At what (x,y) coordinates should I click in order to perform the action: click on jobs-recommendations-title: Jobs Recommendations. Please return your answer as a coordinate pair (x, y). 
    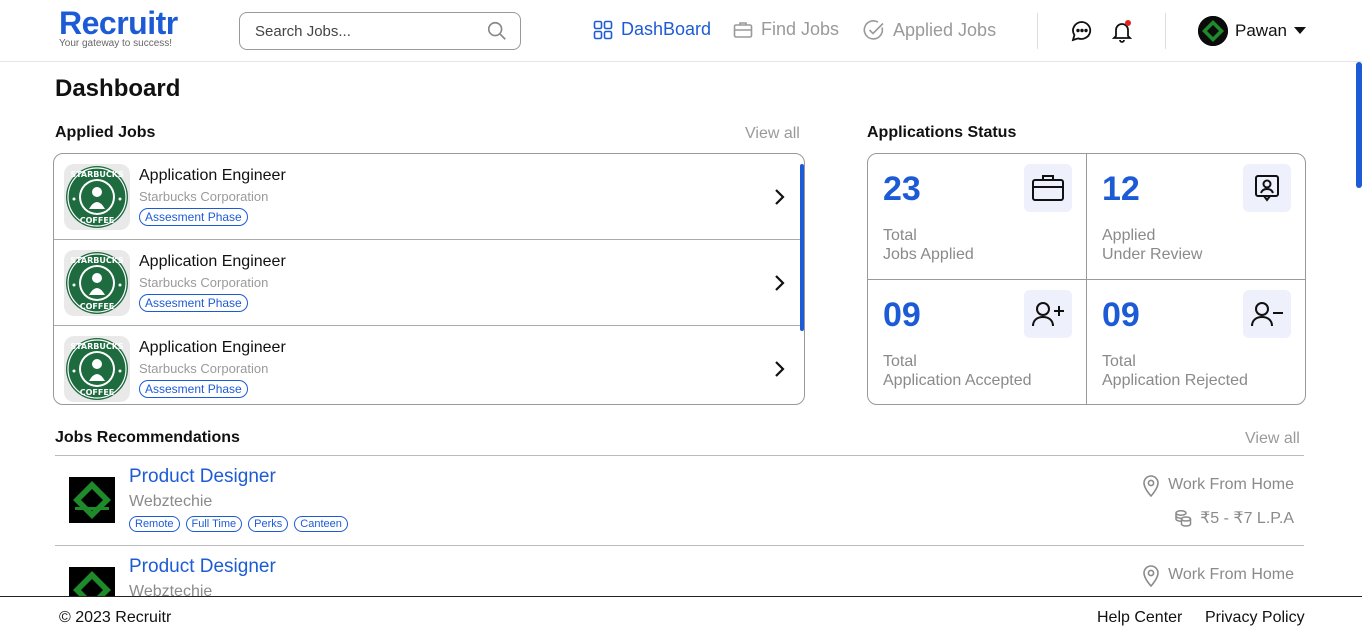
    Looking at the image, I should click on (147, 437).